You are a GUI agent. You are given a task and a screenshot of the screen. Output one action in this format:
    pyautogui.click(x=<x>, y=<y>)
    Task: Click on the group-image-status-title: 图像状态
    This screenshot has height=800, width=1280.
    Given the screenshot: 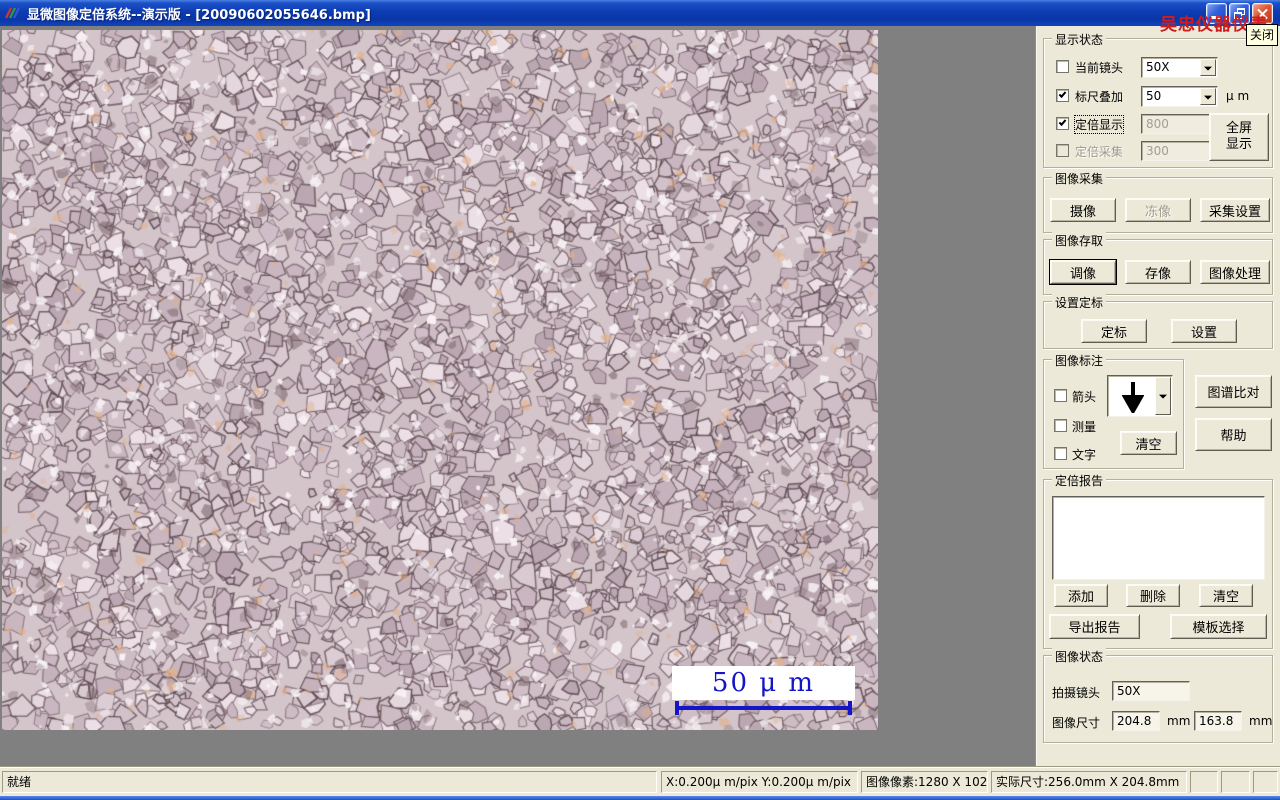 What is the action you would take?
    pyautogui.click(x=1079, y=656)
    